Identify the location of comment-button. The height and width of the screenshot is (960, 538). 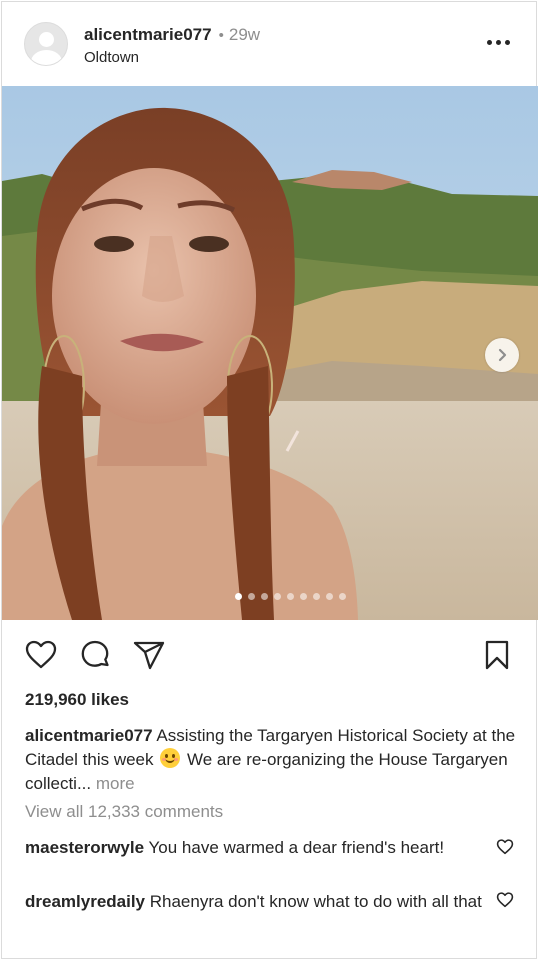
(95, 655).